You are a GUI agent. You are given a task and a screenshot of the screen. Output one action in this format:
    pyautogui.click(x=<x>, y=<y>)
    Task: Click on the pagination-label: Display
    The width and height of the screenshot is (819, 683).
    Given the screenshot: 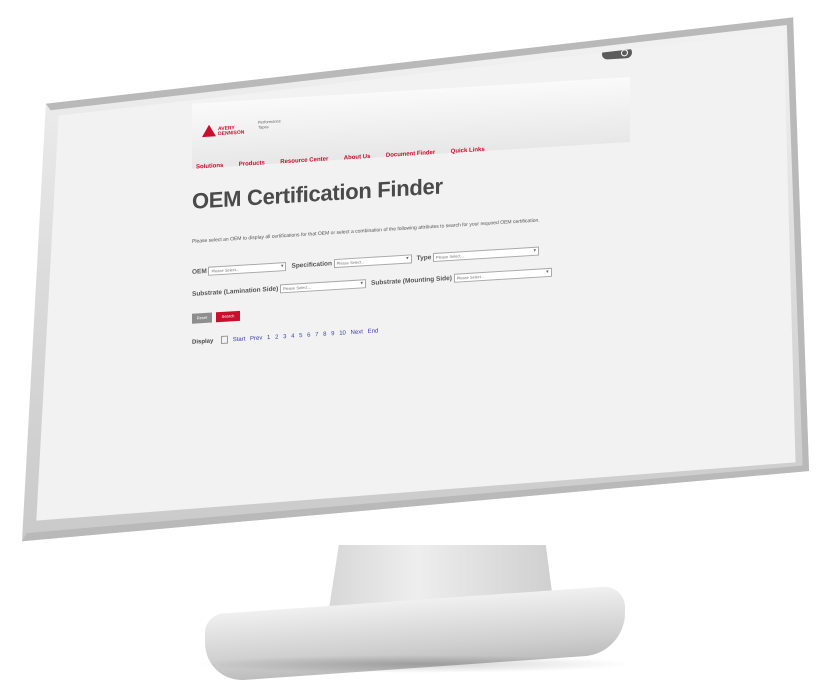 What is the action you would take?
    pyautogui.click(x=203, y=342)
    